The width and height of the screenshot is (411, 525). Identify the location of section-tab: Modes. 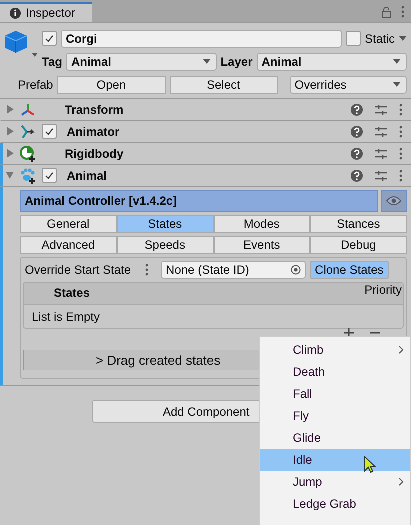
(262, 224).